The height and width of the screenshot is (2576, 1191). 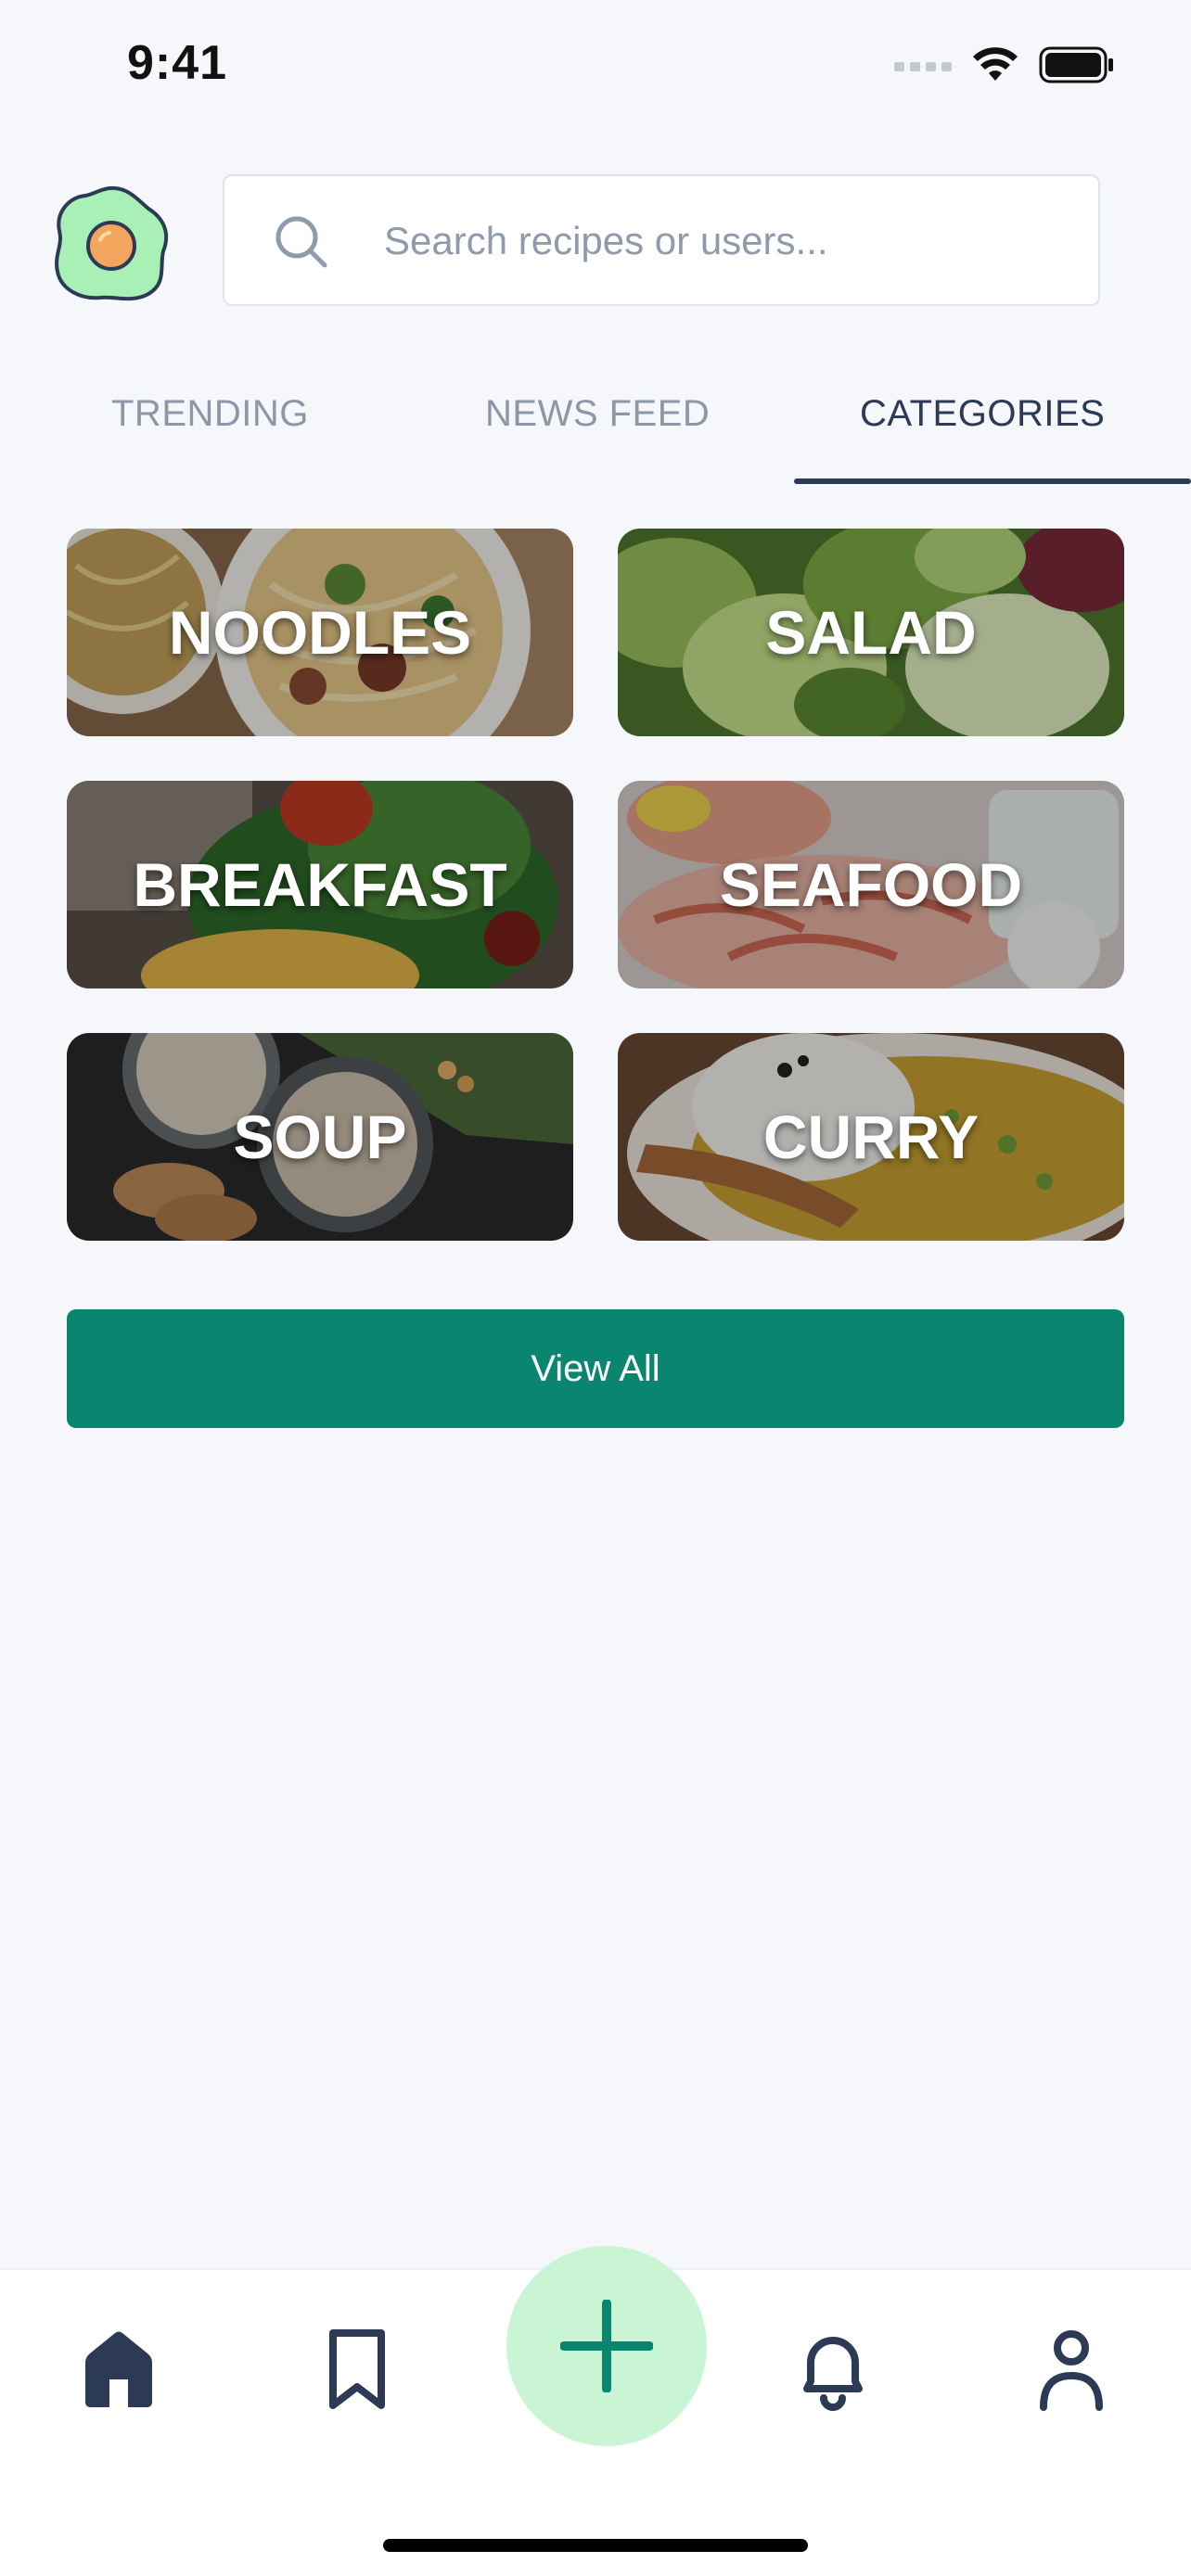 What do you see at coordinates (357, 2368) in the screenshot?
I see `bookmark-icon` at bounding box center [357, 2368].